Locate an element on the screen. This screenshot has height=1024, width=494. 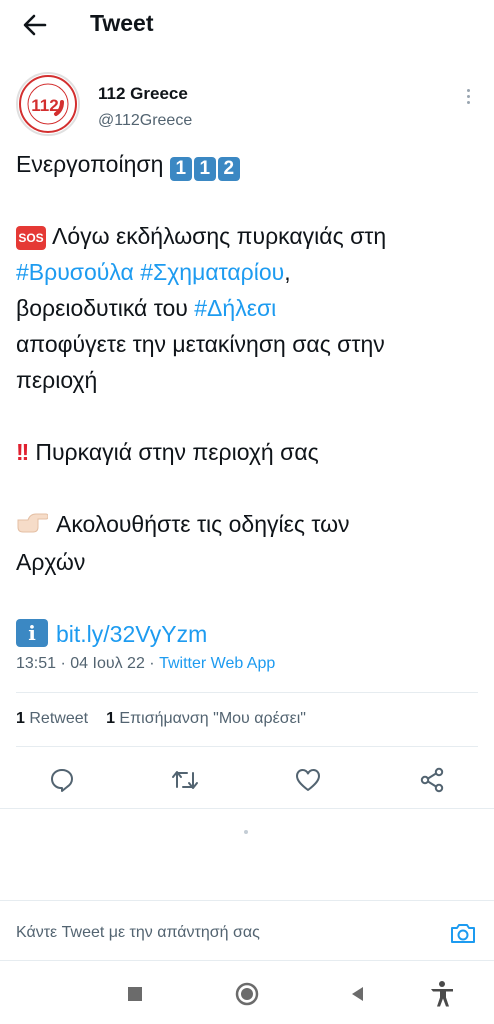
tweet-stats: 1 Retweet 1 Επισήμανση "Μου αρέσει" is located at coordinates (161, 719).